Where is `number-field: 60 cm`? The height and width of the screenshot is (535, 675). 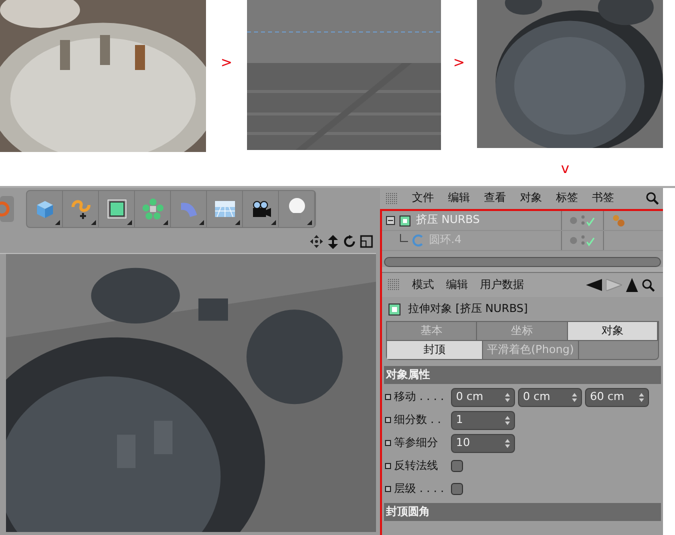 number-field: 60 cm is located at coordinates (617, 397).